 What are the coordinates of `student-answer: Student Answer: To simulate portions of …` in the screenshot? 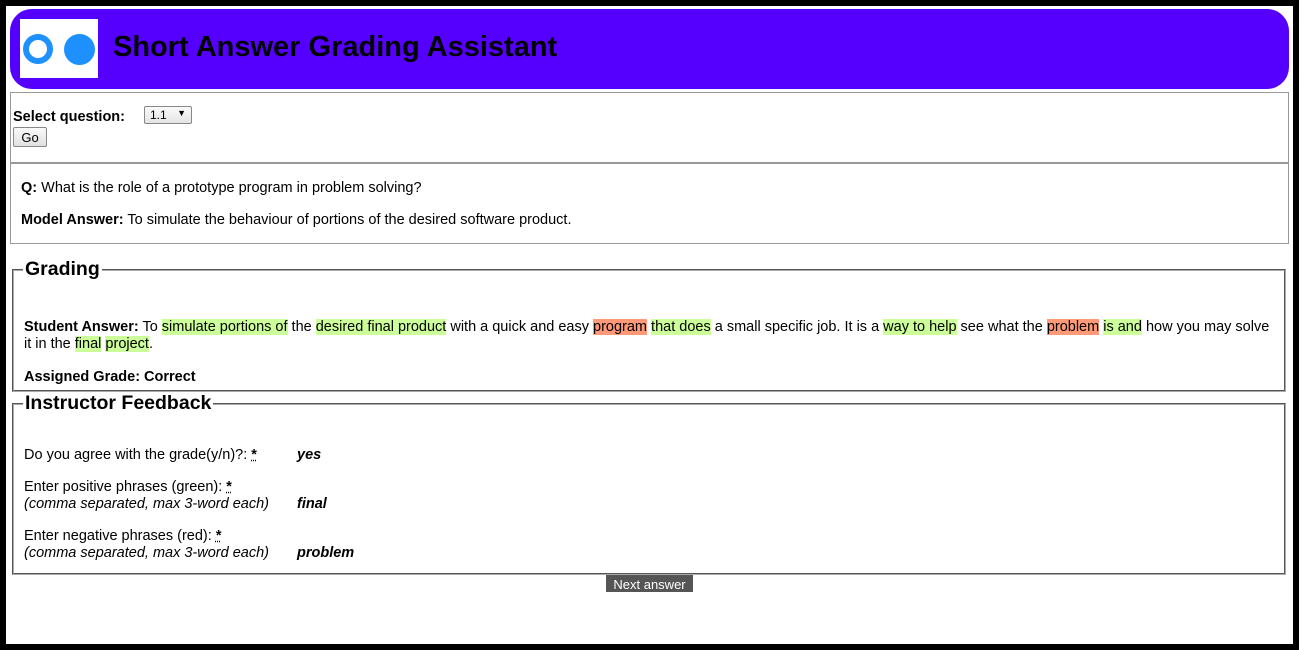 It's located at (651, 336).